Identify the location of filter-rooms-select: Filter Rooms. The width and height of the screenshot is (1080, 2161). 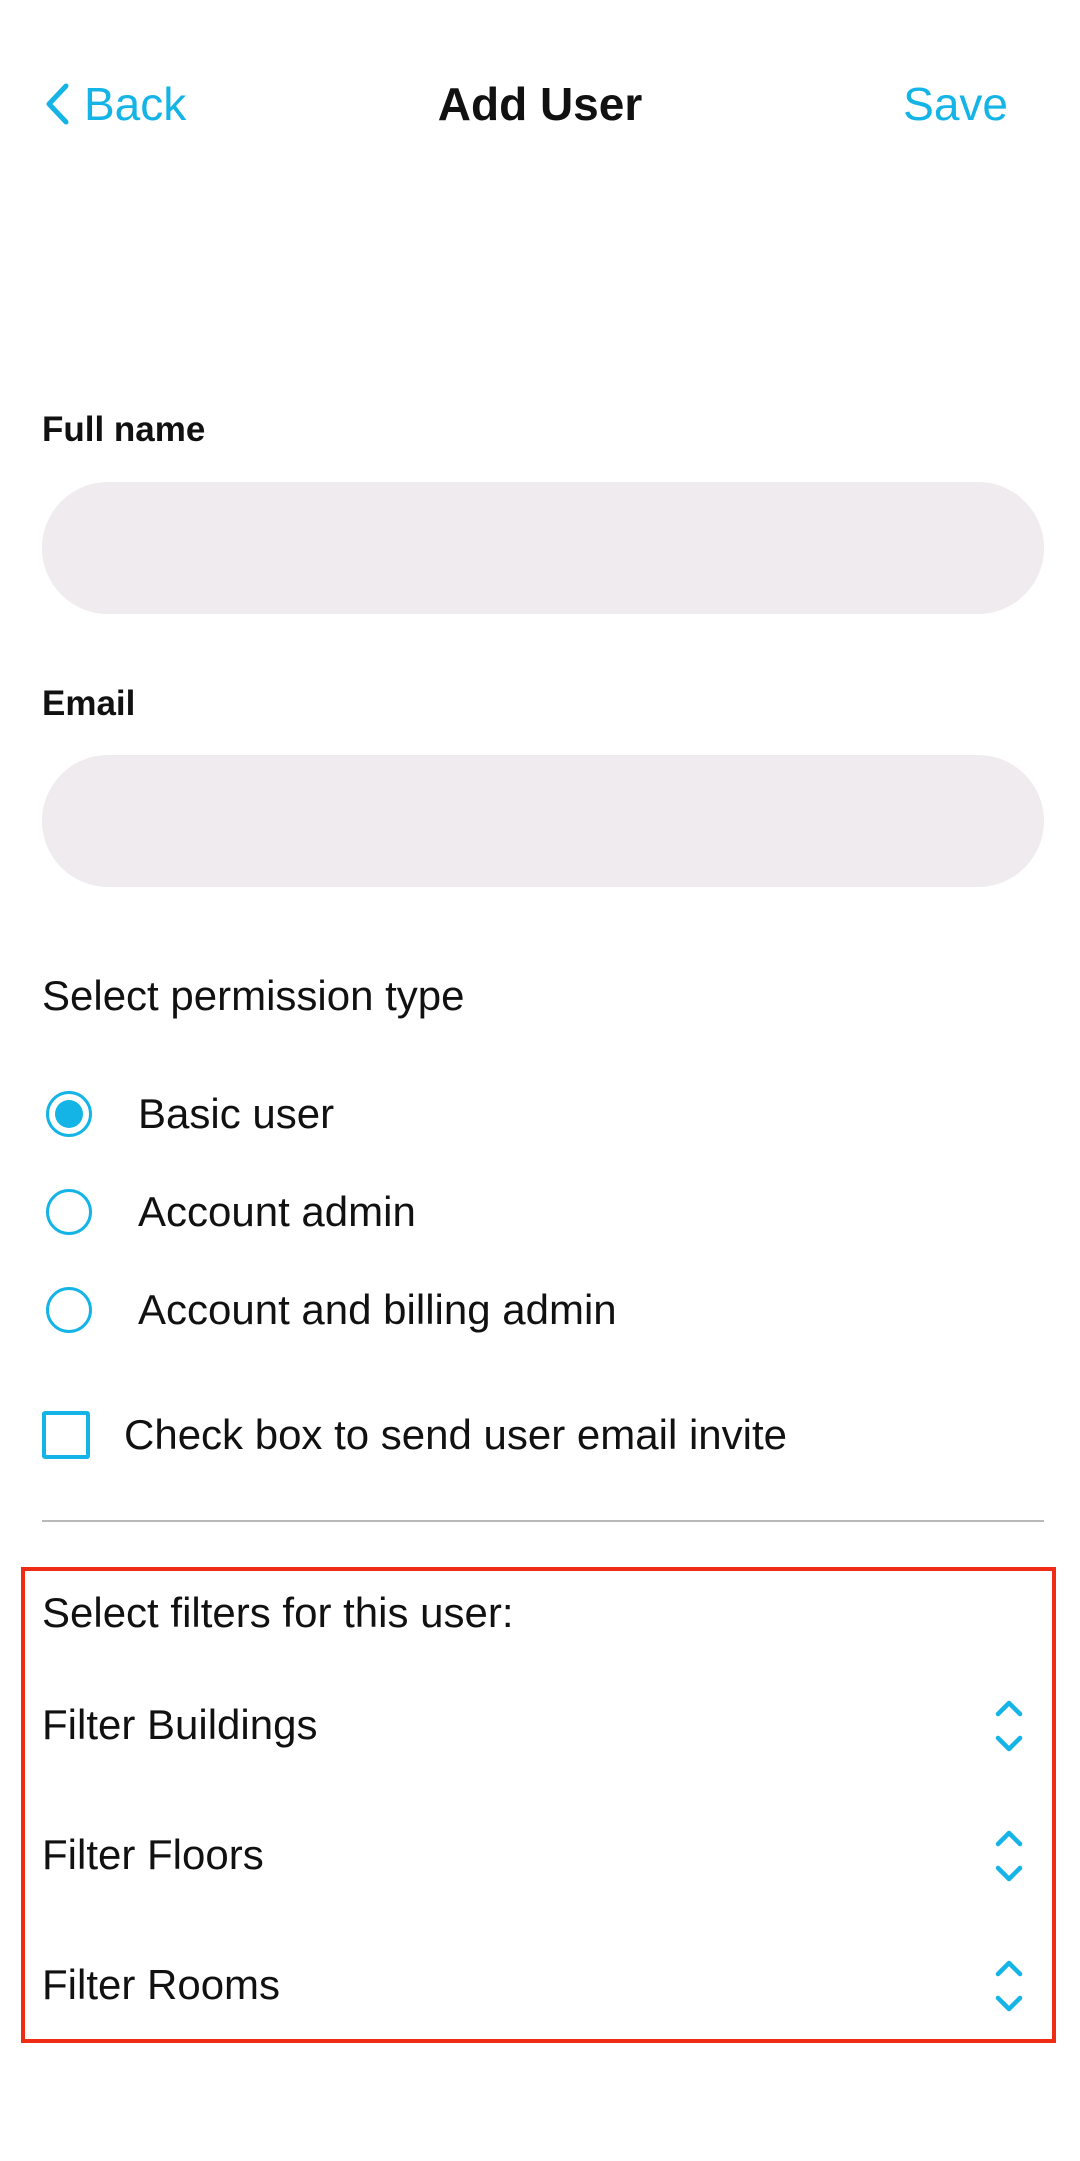
(538, 1988).